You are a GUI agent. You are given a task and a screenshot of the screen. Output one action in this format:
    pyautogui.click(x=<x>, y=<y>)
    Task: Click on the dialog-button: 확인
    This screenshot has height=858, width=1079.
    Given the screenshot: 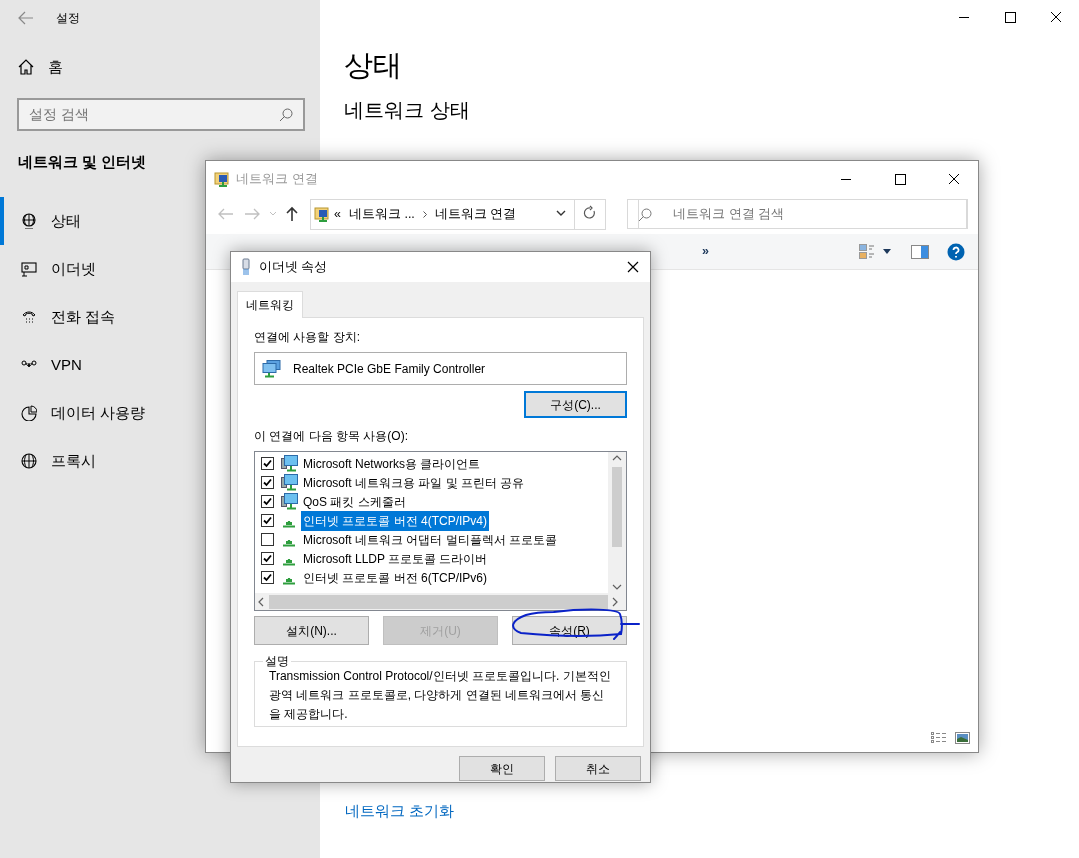 What is the action you would take?
    pyautogui.click(x=502, y=768)
    